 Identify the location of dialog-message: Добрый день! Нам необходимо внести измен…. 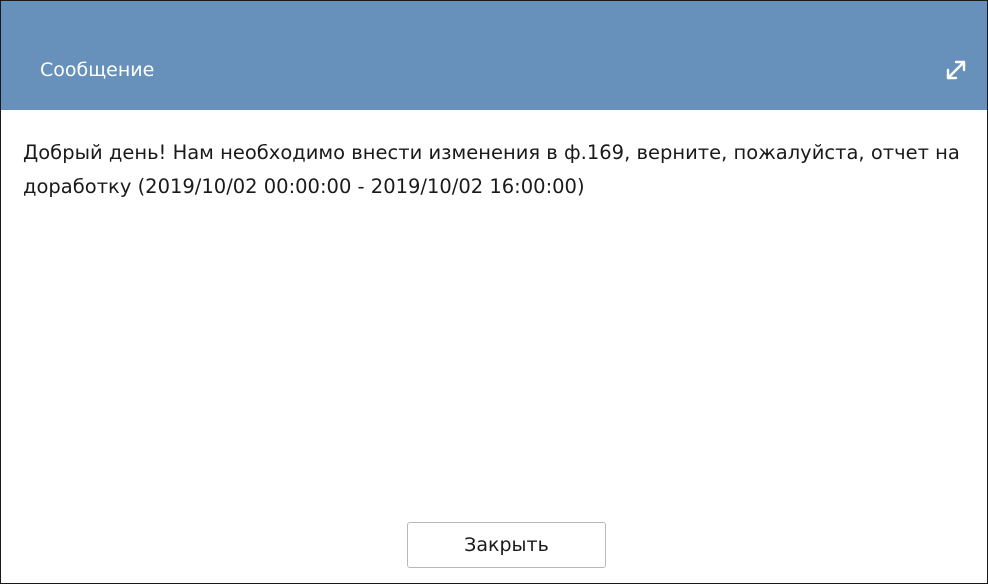
(491, 169).